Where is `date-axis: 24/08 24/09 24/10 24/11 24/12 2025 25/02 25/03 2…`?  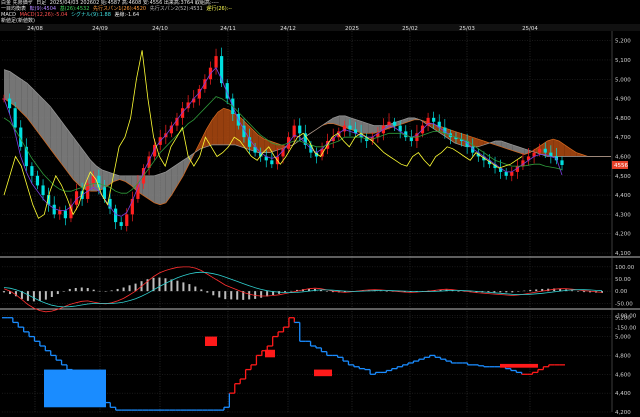 date-axis: 24/08 24/09 24/10 24/11 24/12 2025 25/02 25/03 2… is located at coordinates (320, 28).